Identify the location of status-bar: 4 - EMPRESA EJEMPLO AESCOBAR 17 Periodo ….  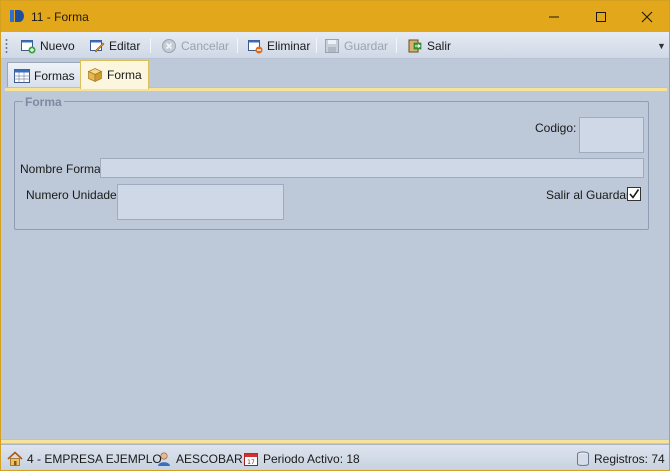
(335, 457).